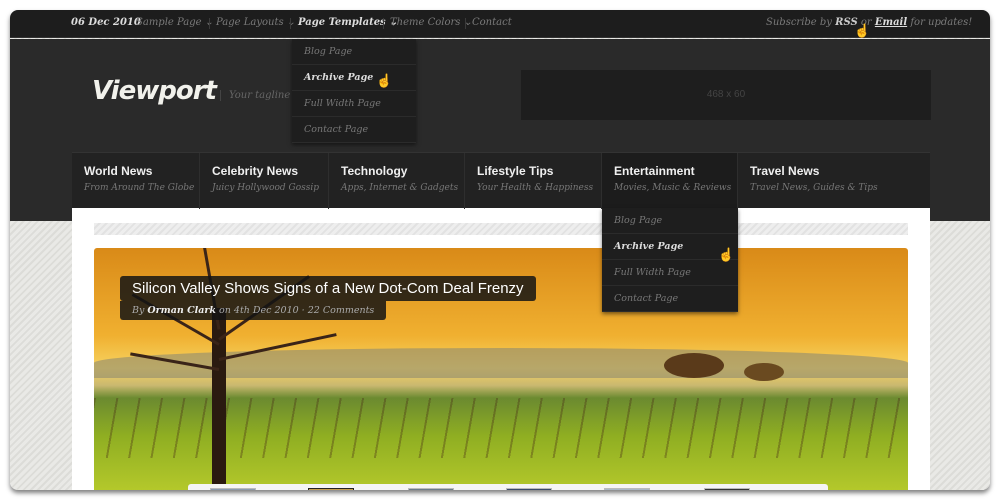 This screenshot has width=1000, height=500. I want to click on nav-travel-news: Travel News Travel News, Guides & Tips, so click(834, 181).